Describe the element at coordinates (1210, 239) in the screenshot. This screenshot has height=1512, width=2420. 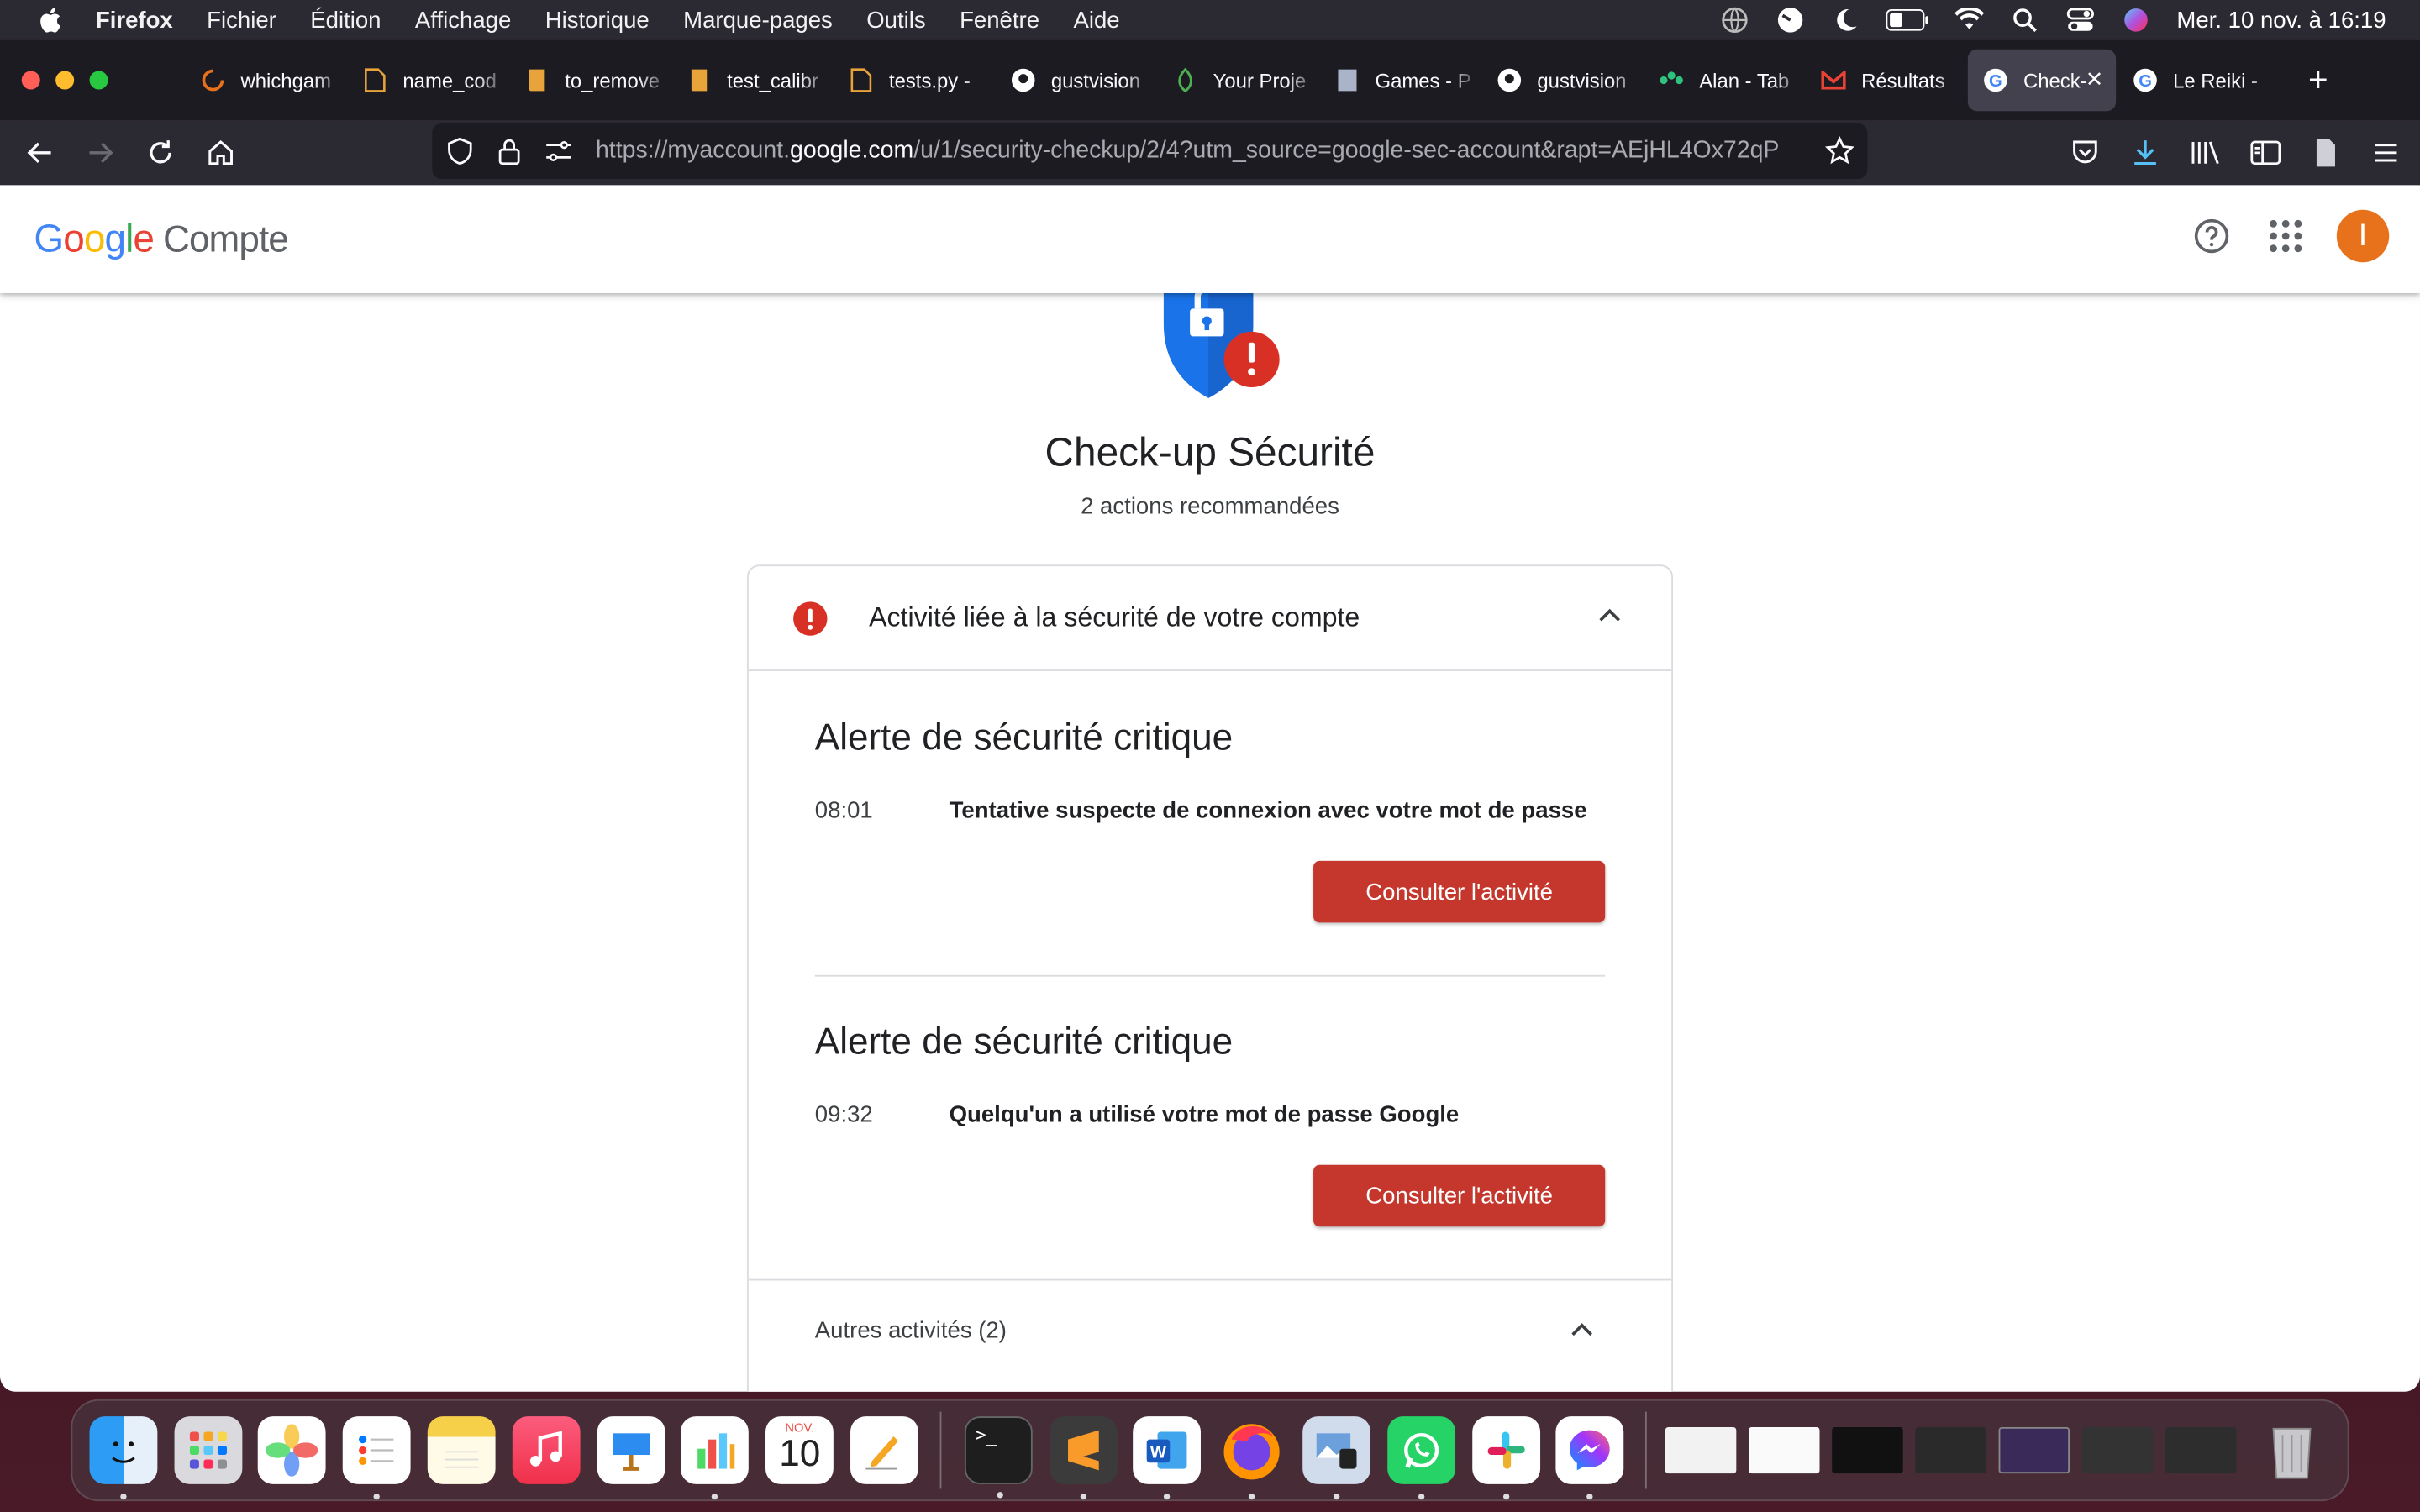
I see `google-account-header: Google Compte I` at that location.